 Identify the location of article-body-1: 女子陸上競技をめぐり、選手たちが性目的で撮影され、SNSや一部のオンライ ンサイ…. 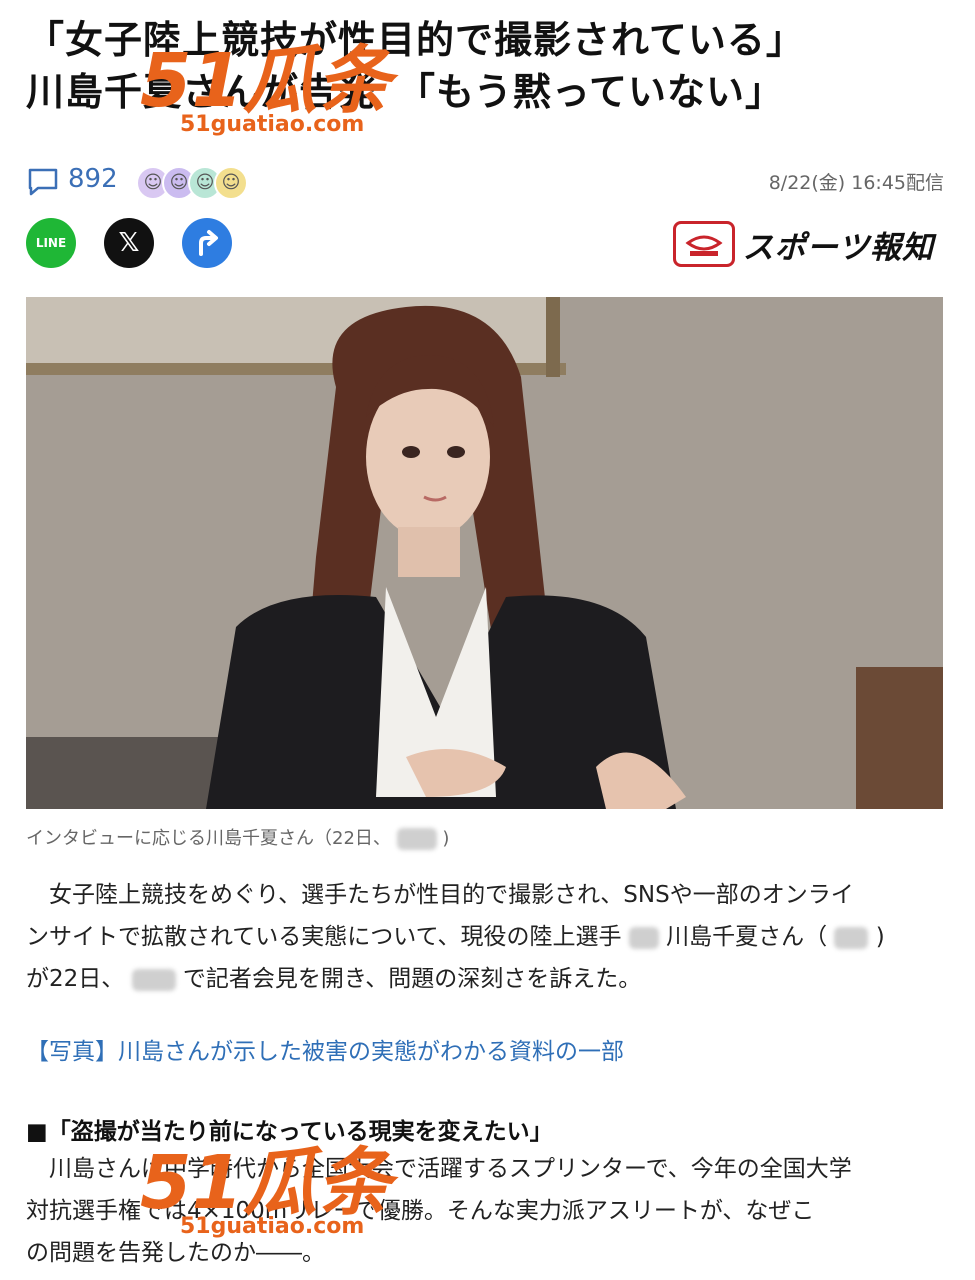
(486, 937).